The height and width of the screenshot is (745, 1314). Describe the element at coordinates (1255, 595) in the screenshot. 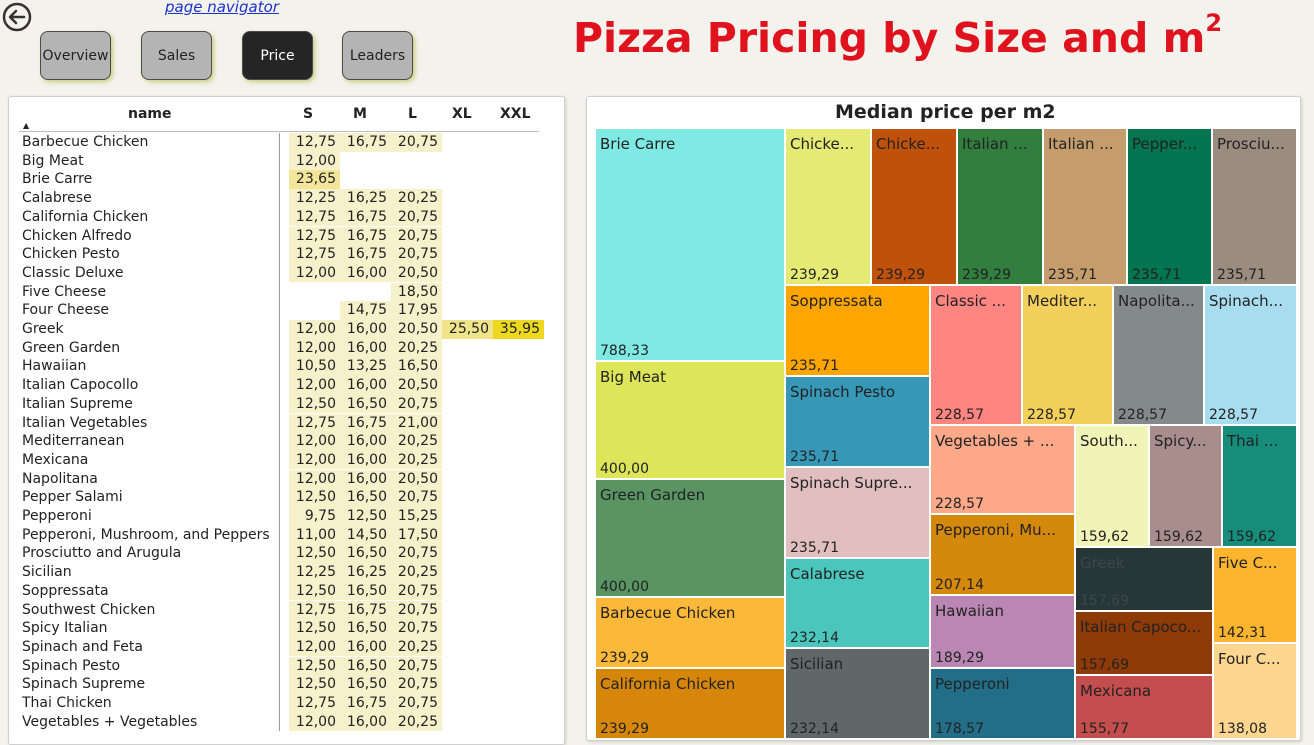

I see `treemap-tile: Five C... 142,31` at that location.